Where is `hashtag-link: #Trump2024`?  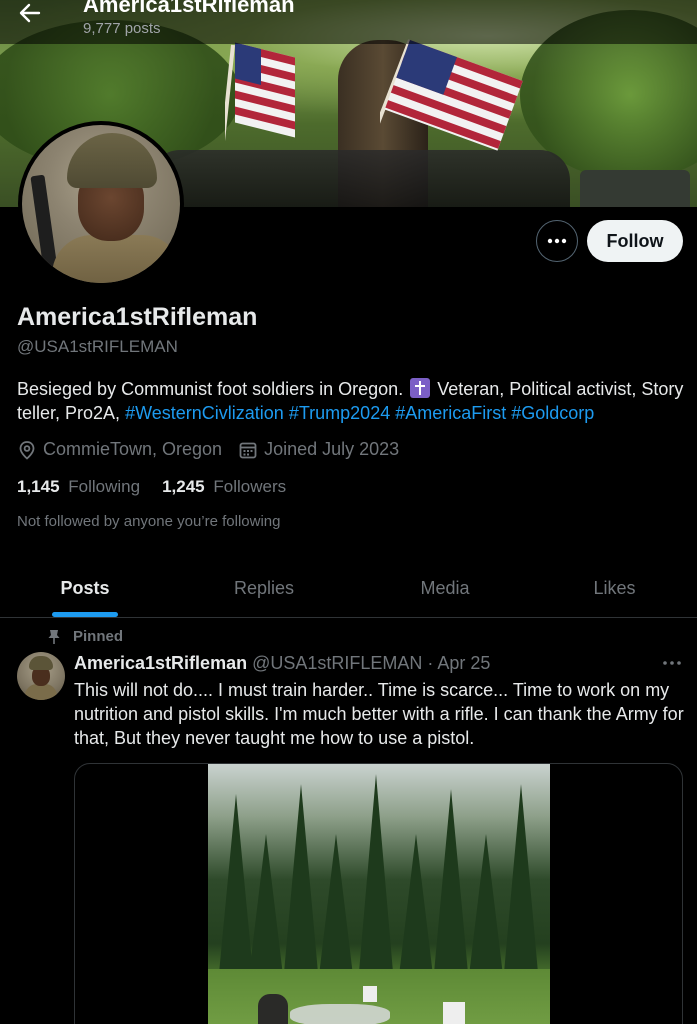
hashtag-link: #Trump2024 is located at coordinates (339, 413).